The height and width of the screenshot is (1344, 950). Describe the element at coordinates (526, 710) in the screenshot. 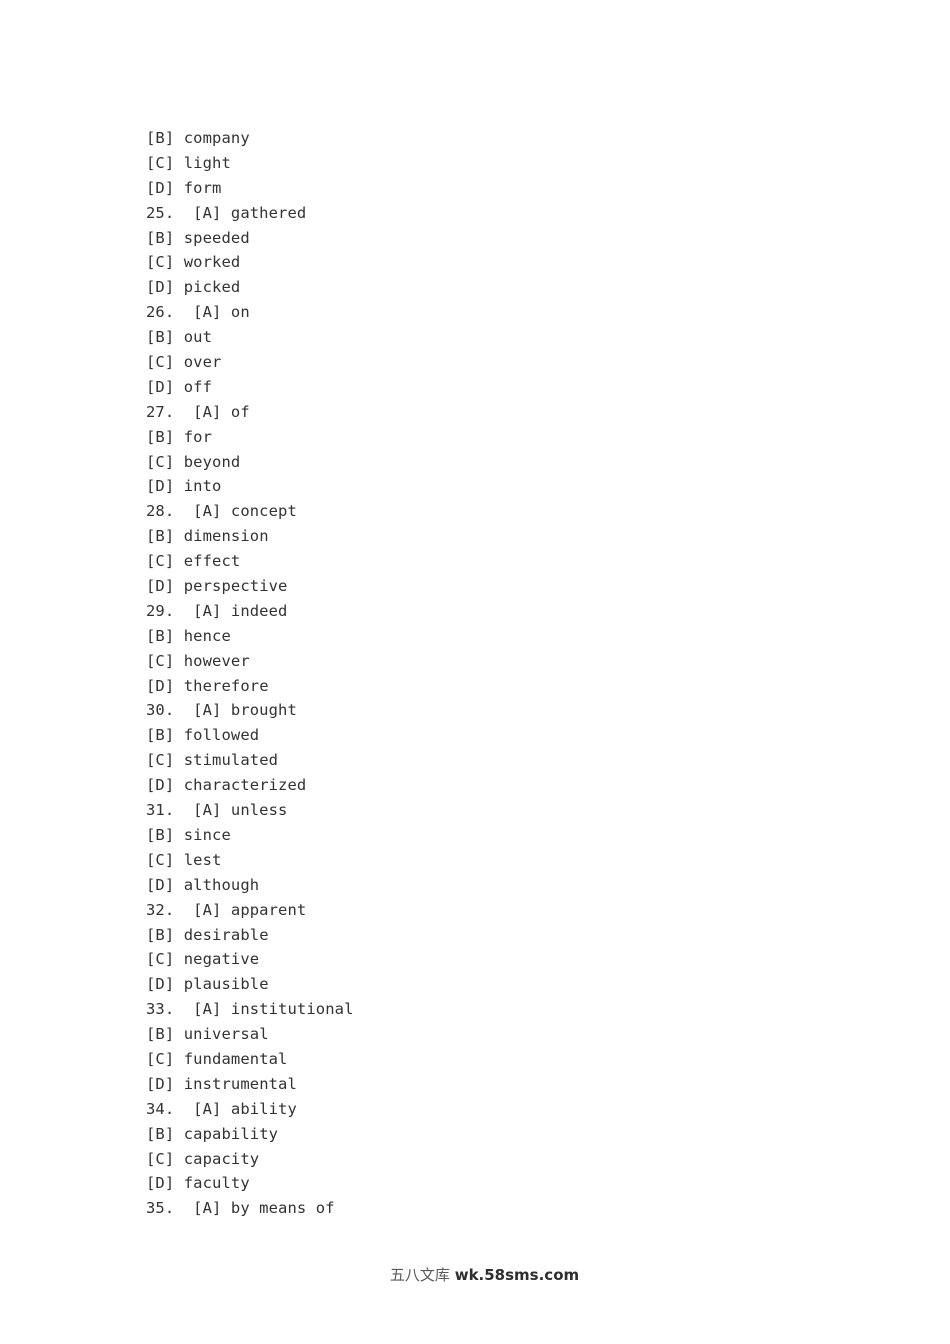

I see `question-option-line: 30. [A] brought` at that location.